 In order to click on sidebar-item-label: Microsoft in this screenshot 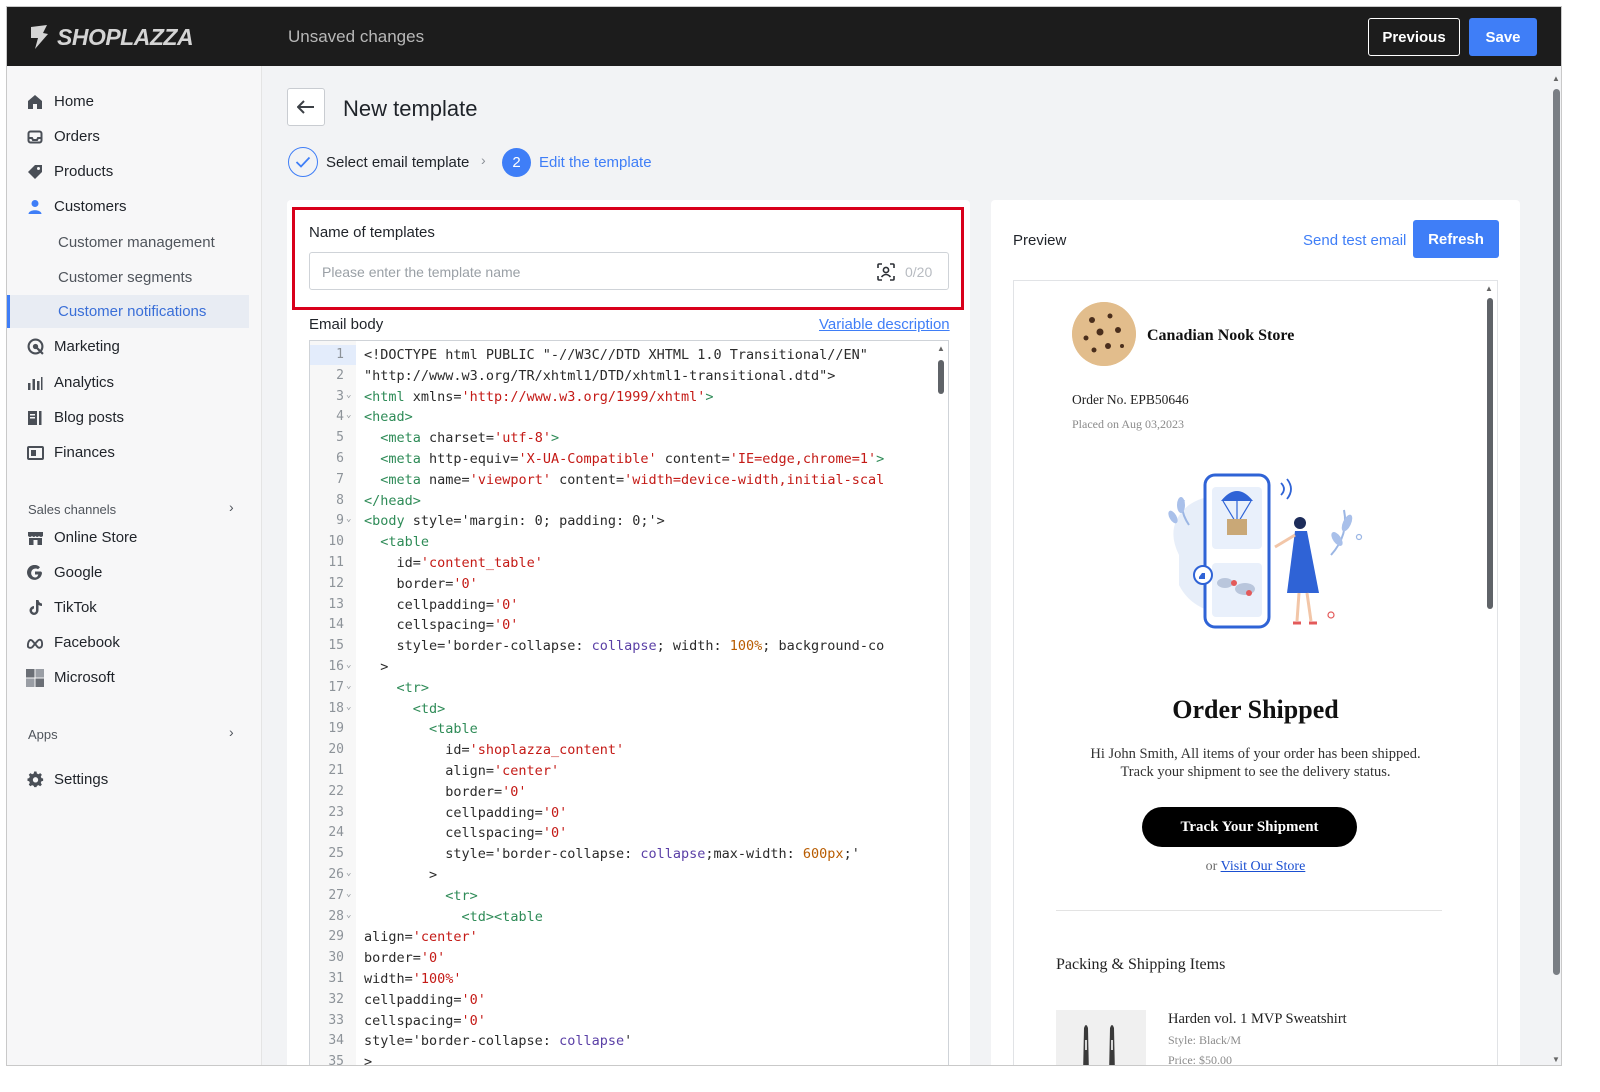, I will do `click(84, 677)`.